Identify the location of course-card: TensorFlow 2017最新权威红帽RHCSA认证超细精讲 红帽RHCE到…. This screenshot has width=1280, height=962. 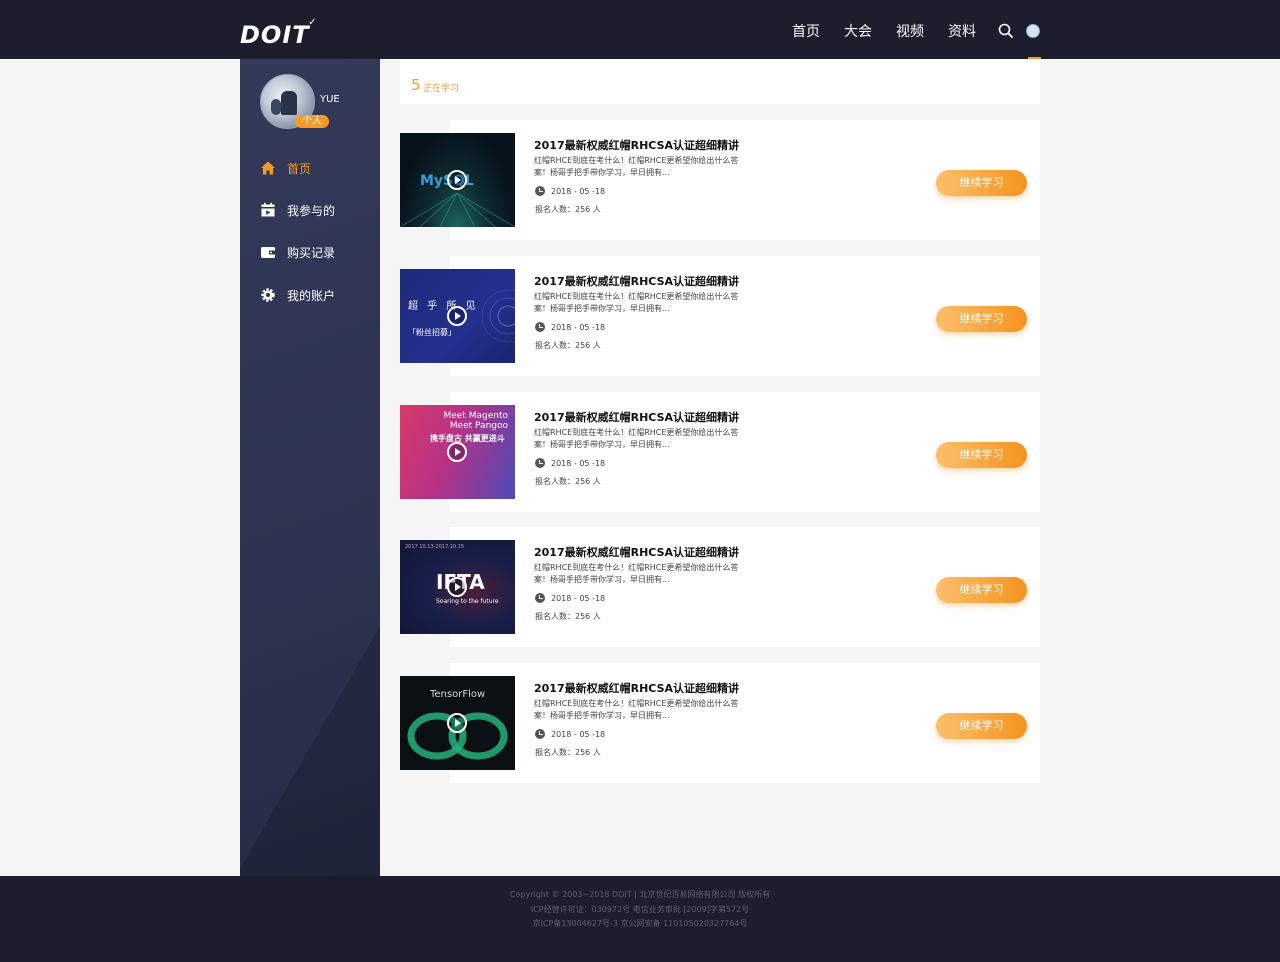
(720, 723).